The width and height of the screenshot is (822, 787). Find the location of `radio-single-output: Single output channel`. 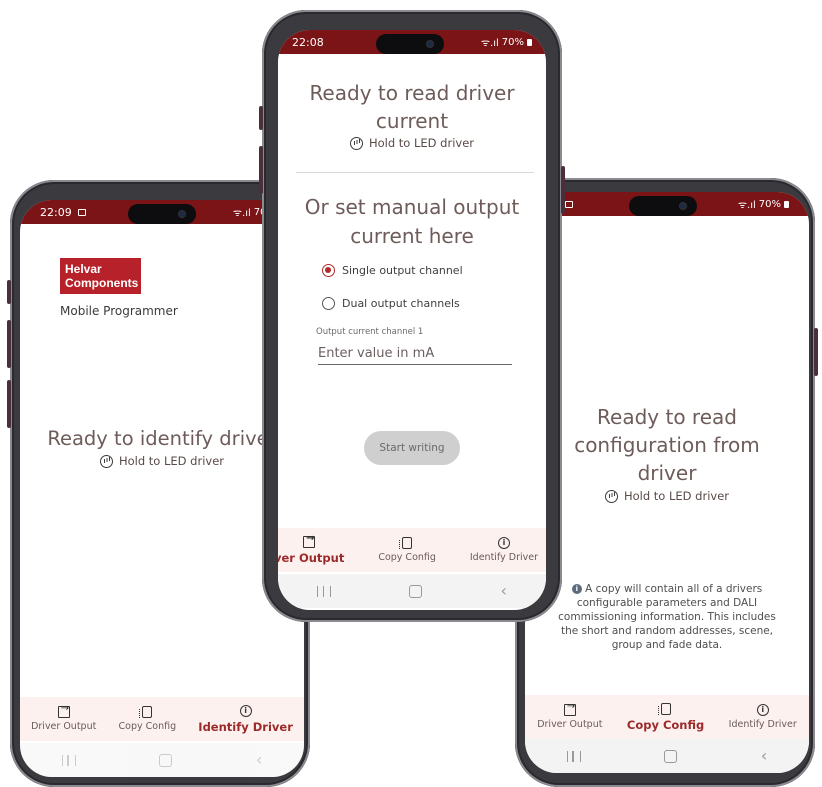

radio-single-output: Single output channel is located at coordinates (392, 270).